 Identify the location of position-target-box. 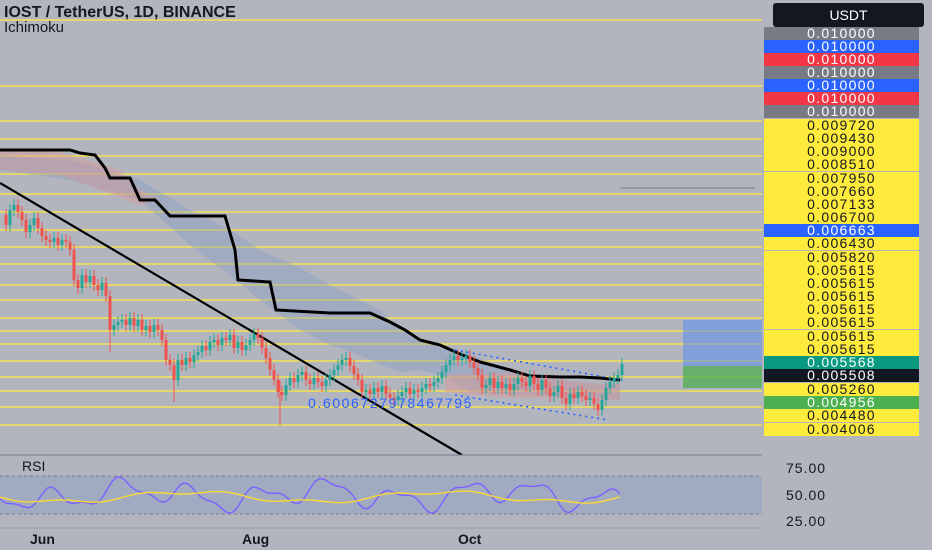
(722, 343).